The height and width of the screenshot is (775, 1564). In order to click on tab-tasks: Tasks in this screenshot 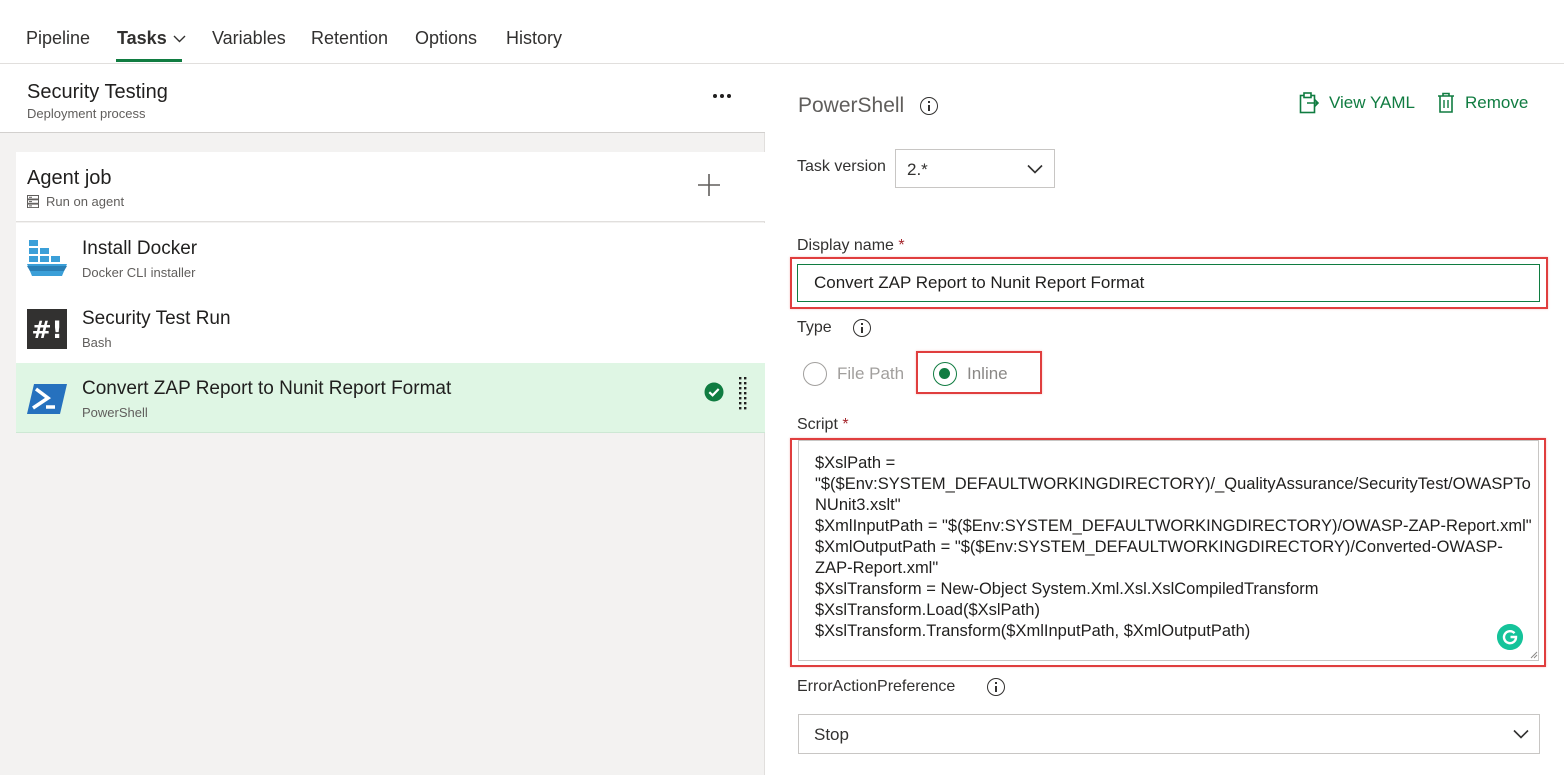, I will do `click(151, 38)`.